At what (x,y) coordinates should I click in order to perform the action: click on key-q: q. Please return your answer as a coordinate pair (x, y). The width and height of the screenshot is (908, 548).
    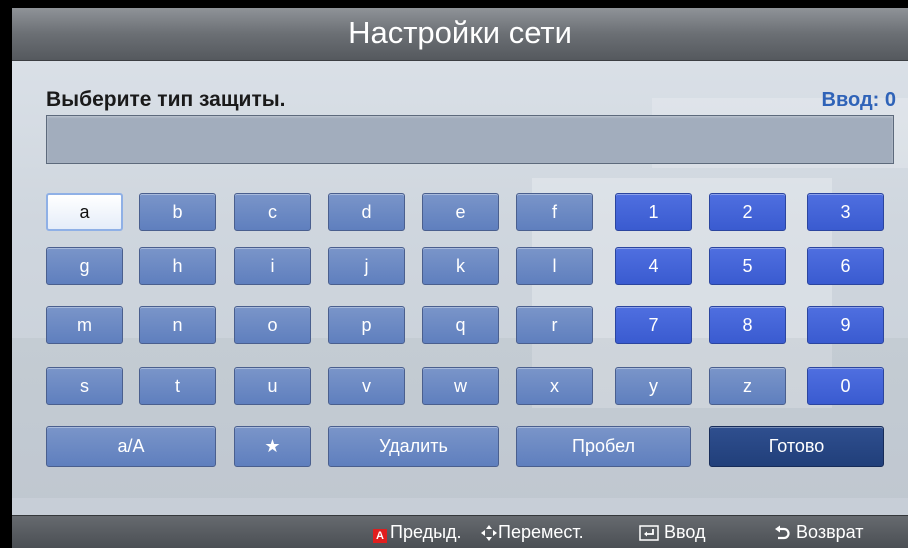
    Looking at the image, I should click on (460, 325).